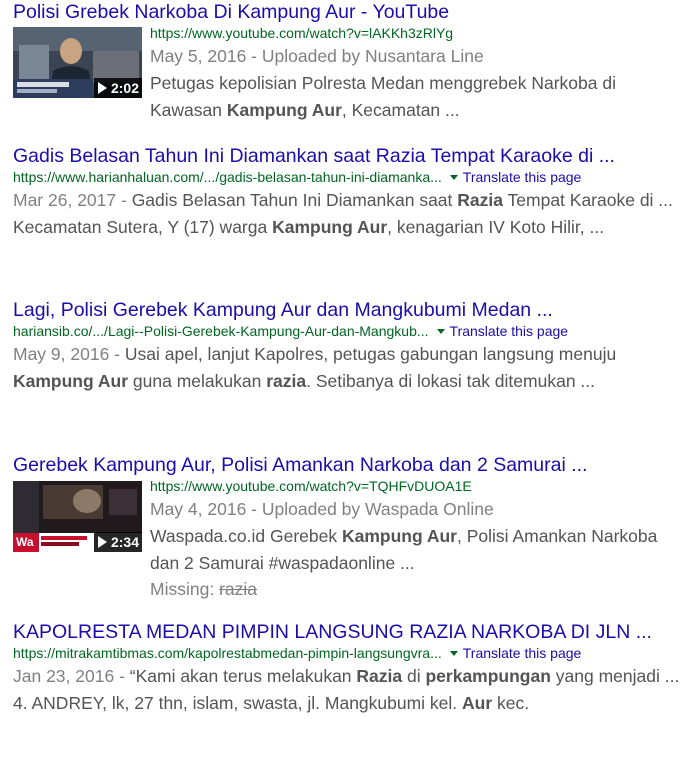 The width and height of the screenshot is (692, 770). Describe the element at coordinates (124, 88) in the screenshot. I see `video-duration: 2:02` at that location.